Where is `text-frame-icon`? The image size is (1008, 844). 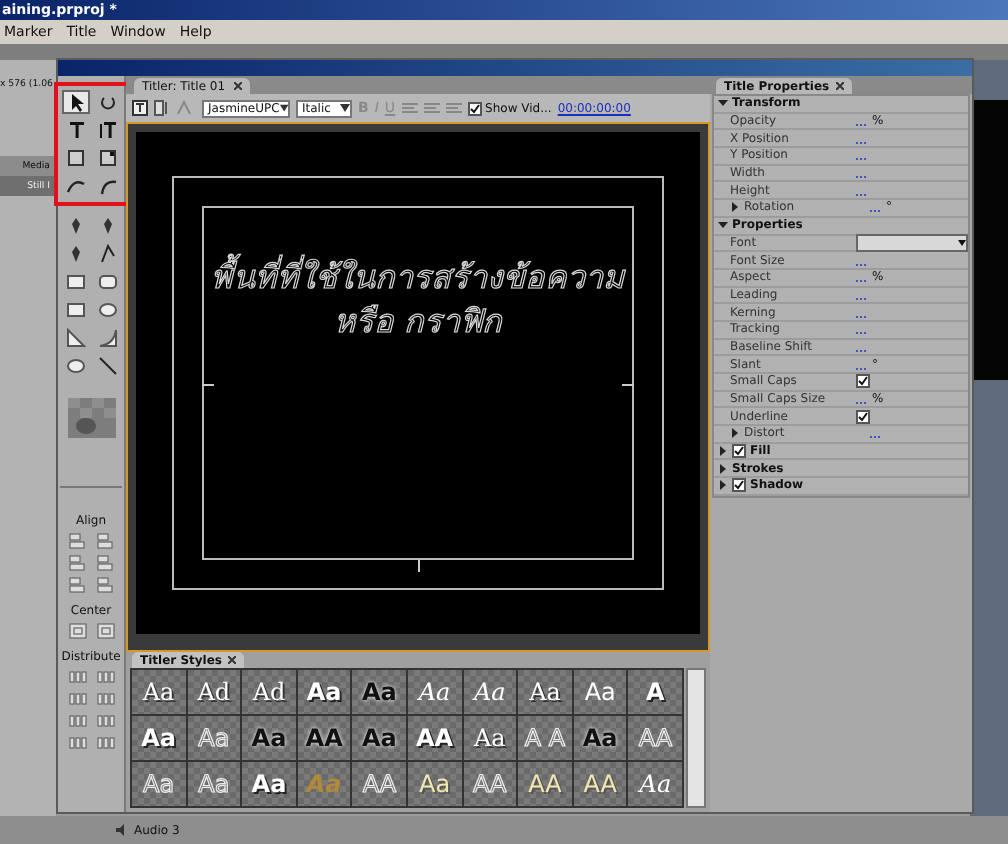
text-frame-icon is located at coordinates (140, 108).